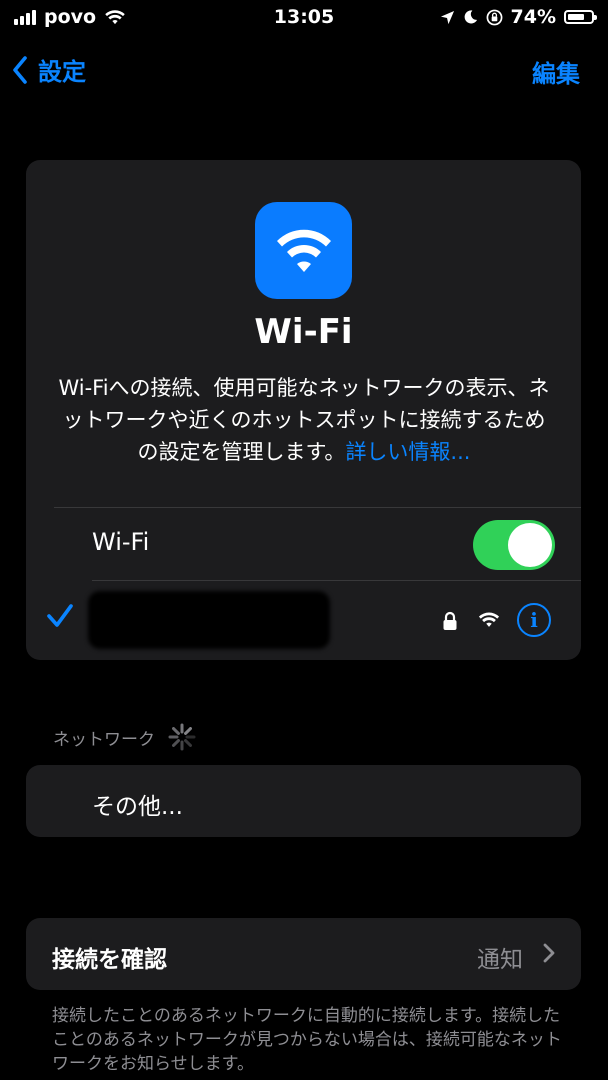 This screenshot has width=608, height=1080. What do you see at coordinates (556, 71) in the screenshot?
I see `edit-button: 編集` at bounding box center [556, 71].